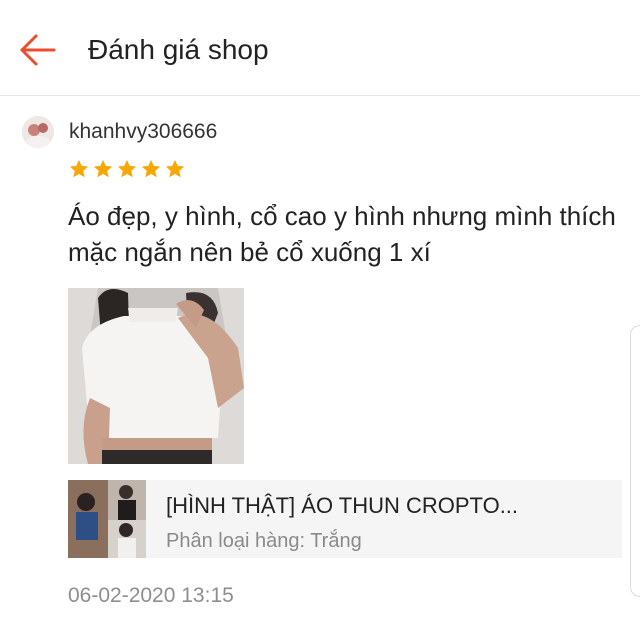 The image size is (640, 640). I want to click on review-photo-image, so click(156, 376).